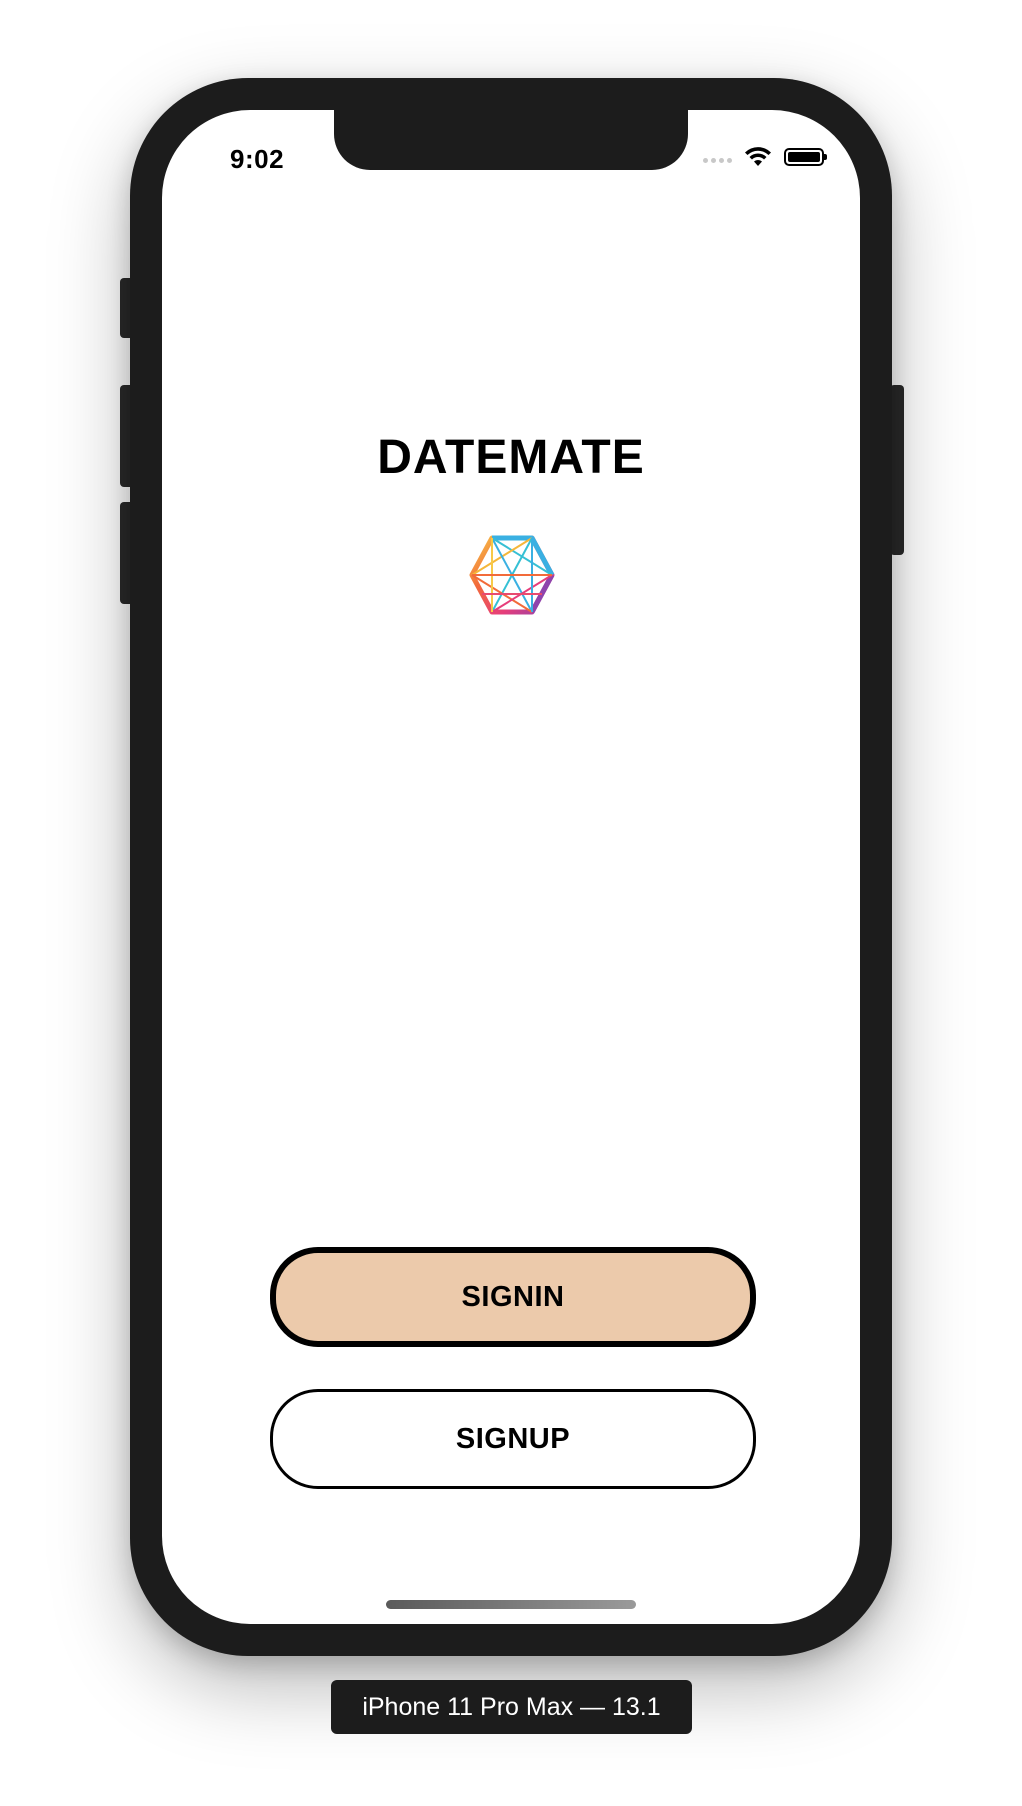 The height and width of the screenshot is (1806, 1022). What do you see at coordinates (257, 159) in the screenshot?
I see `status-time: 9:02` at bounding box center [257, 159].